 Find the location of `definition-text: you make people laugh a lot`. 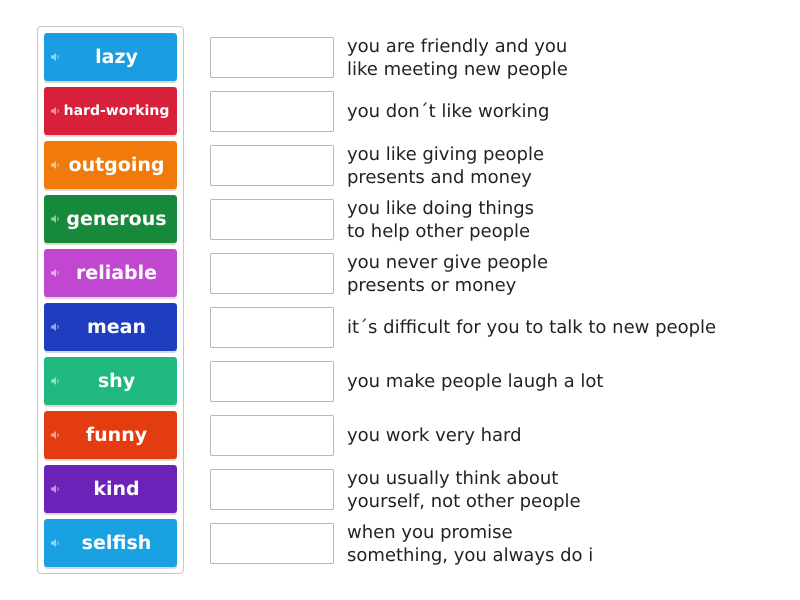

definition-text: you make people laugh a lot is located at coordinates (475, 381).